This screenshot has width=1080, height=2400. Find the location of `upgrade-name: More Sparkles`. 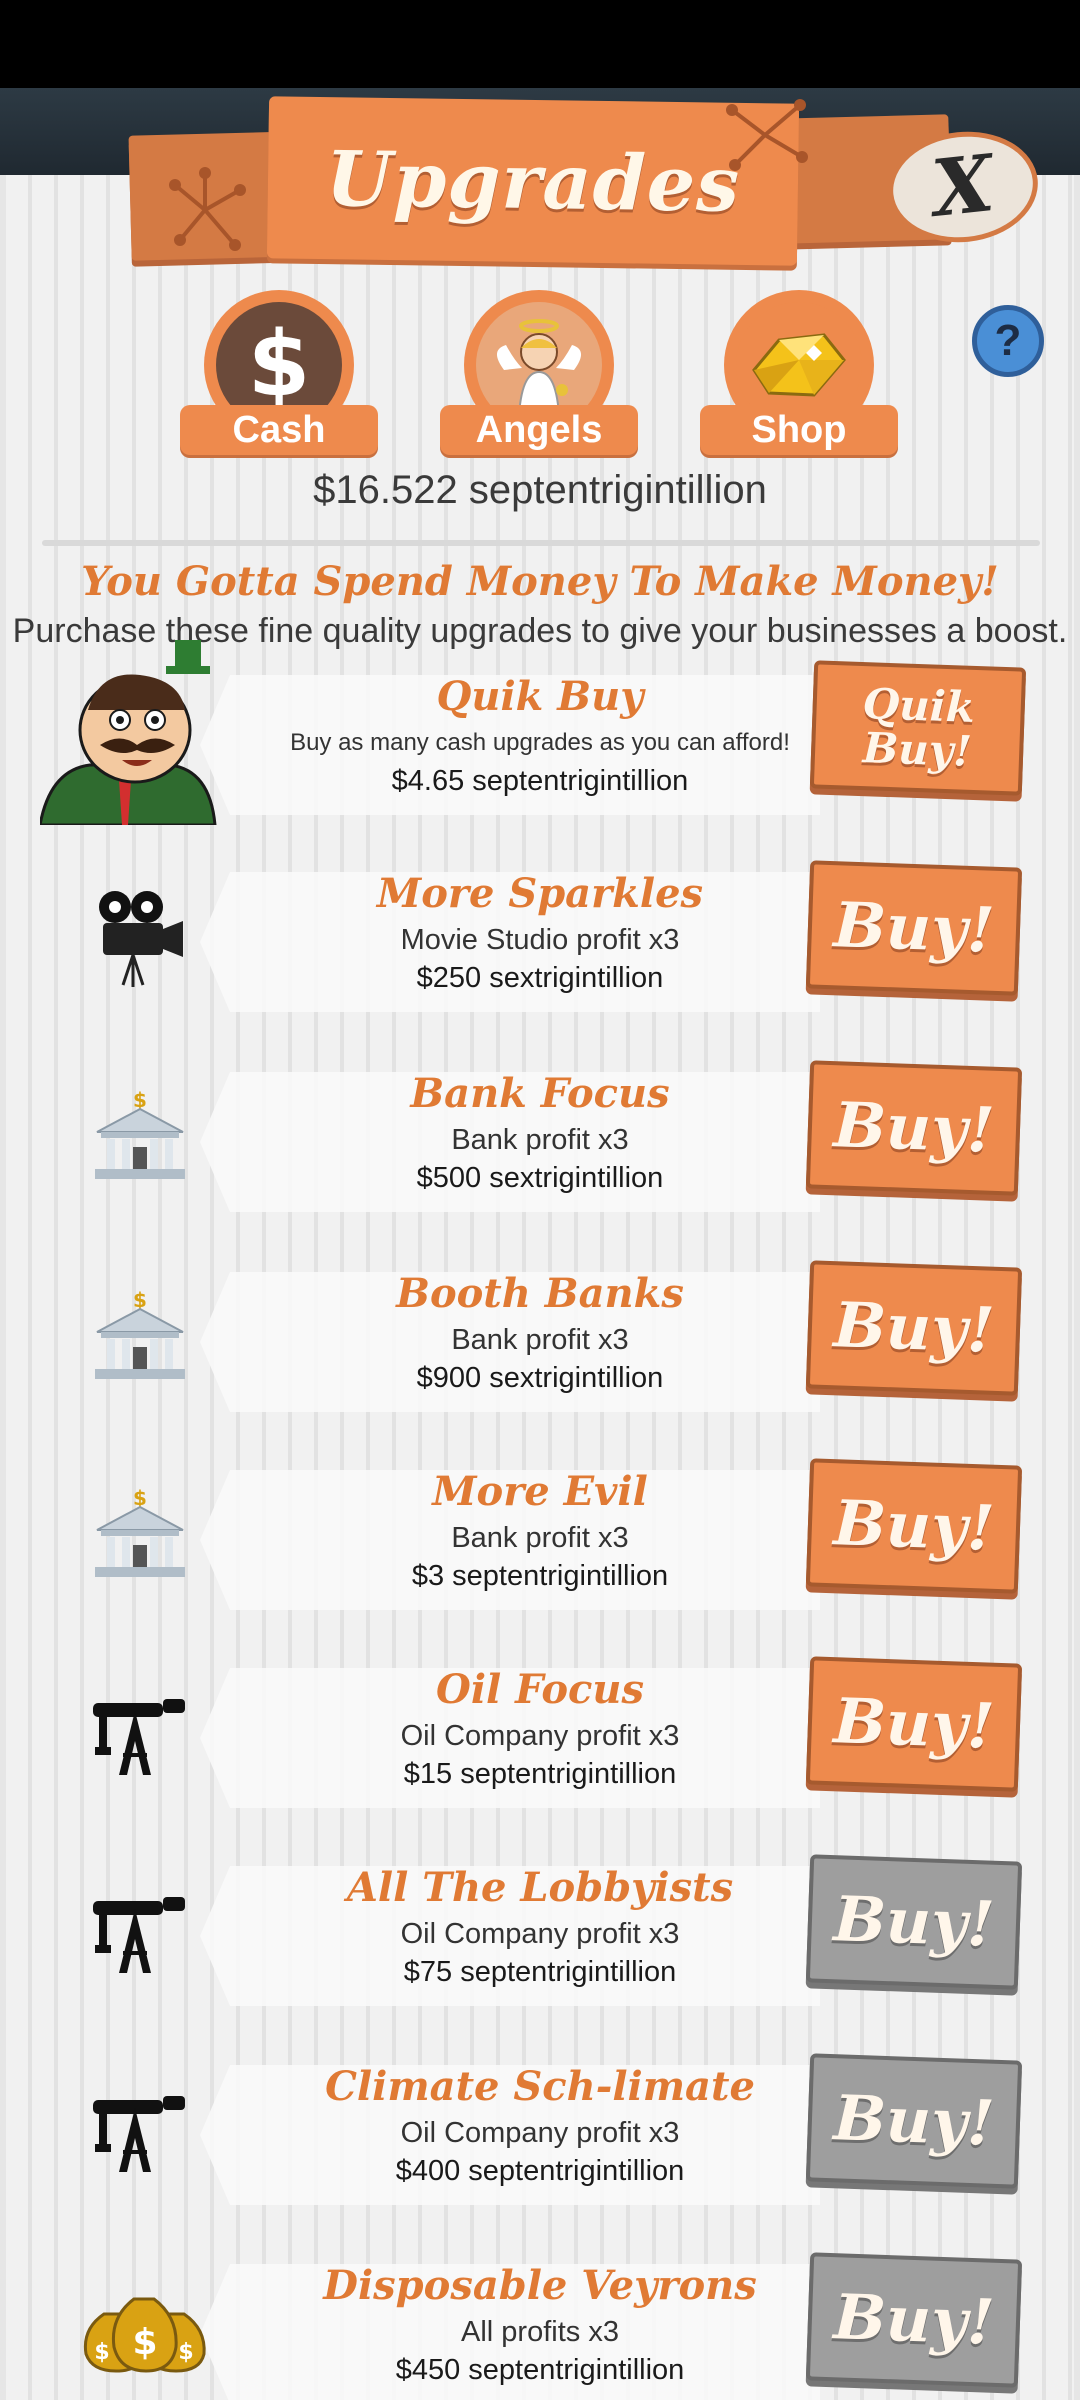

upgrade-name: More Sparkles is located at coordinates (540, 893).